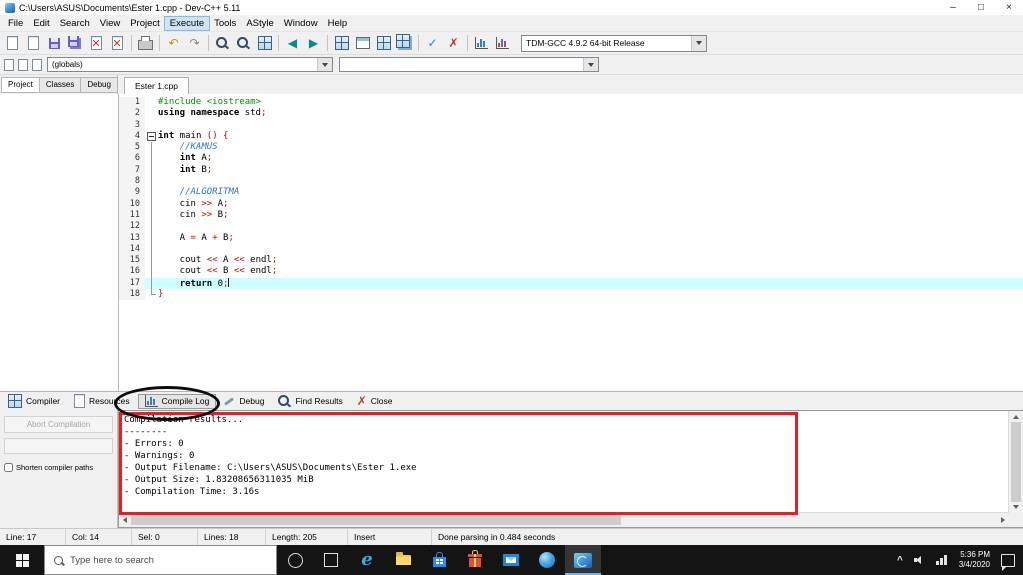  Describe the element at coordinates (75, 43) in the screenshot. I see `save-all-button` at that location.